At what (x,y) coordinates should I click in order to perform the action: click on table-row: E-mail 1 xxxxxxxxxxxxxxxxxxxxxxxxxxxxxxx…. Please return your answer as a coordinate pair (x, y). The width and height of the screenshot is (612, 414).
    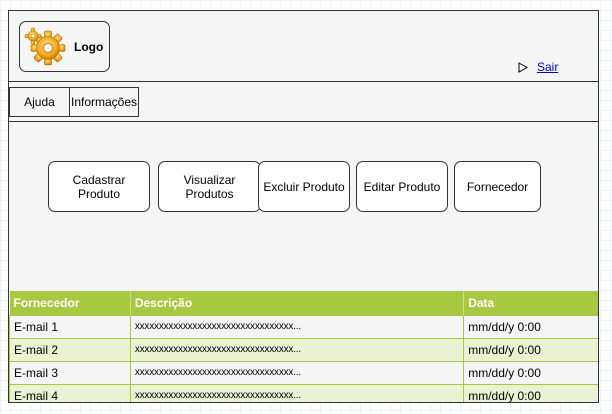
    Looking at the image, I should click on (303, 326).